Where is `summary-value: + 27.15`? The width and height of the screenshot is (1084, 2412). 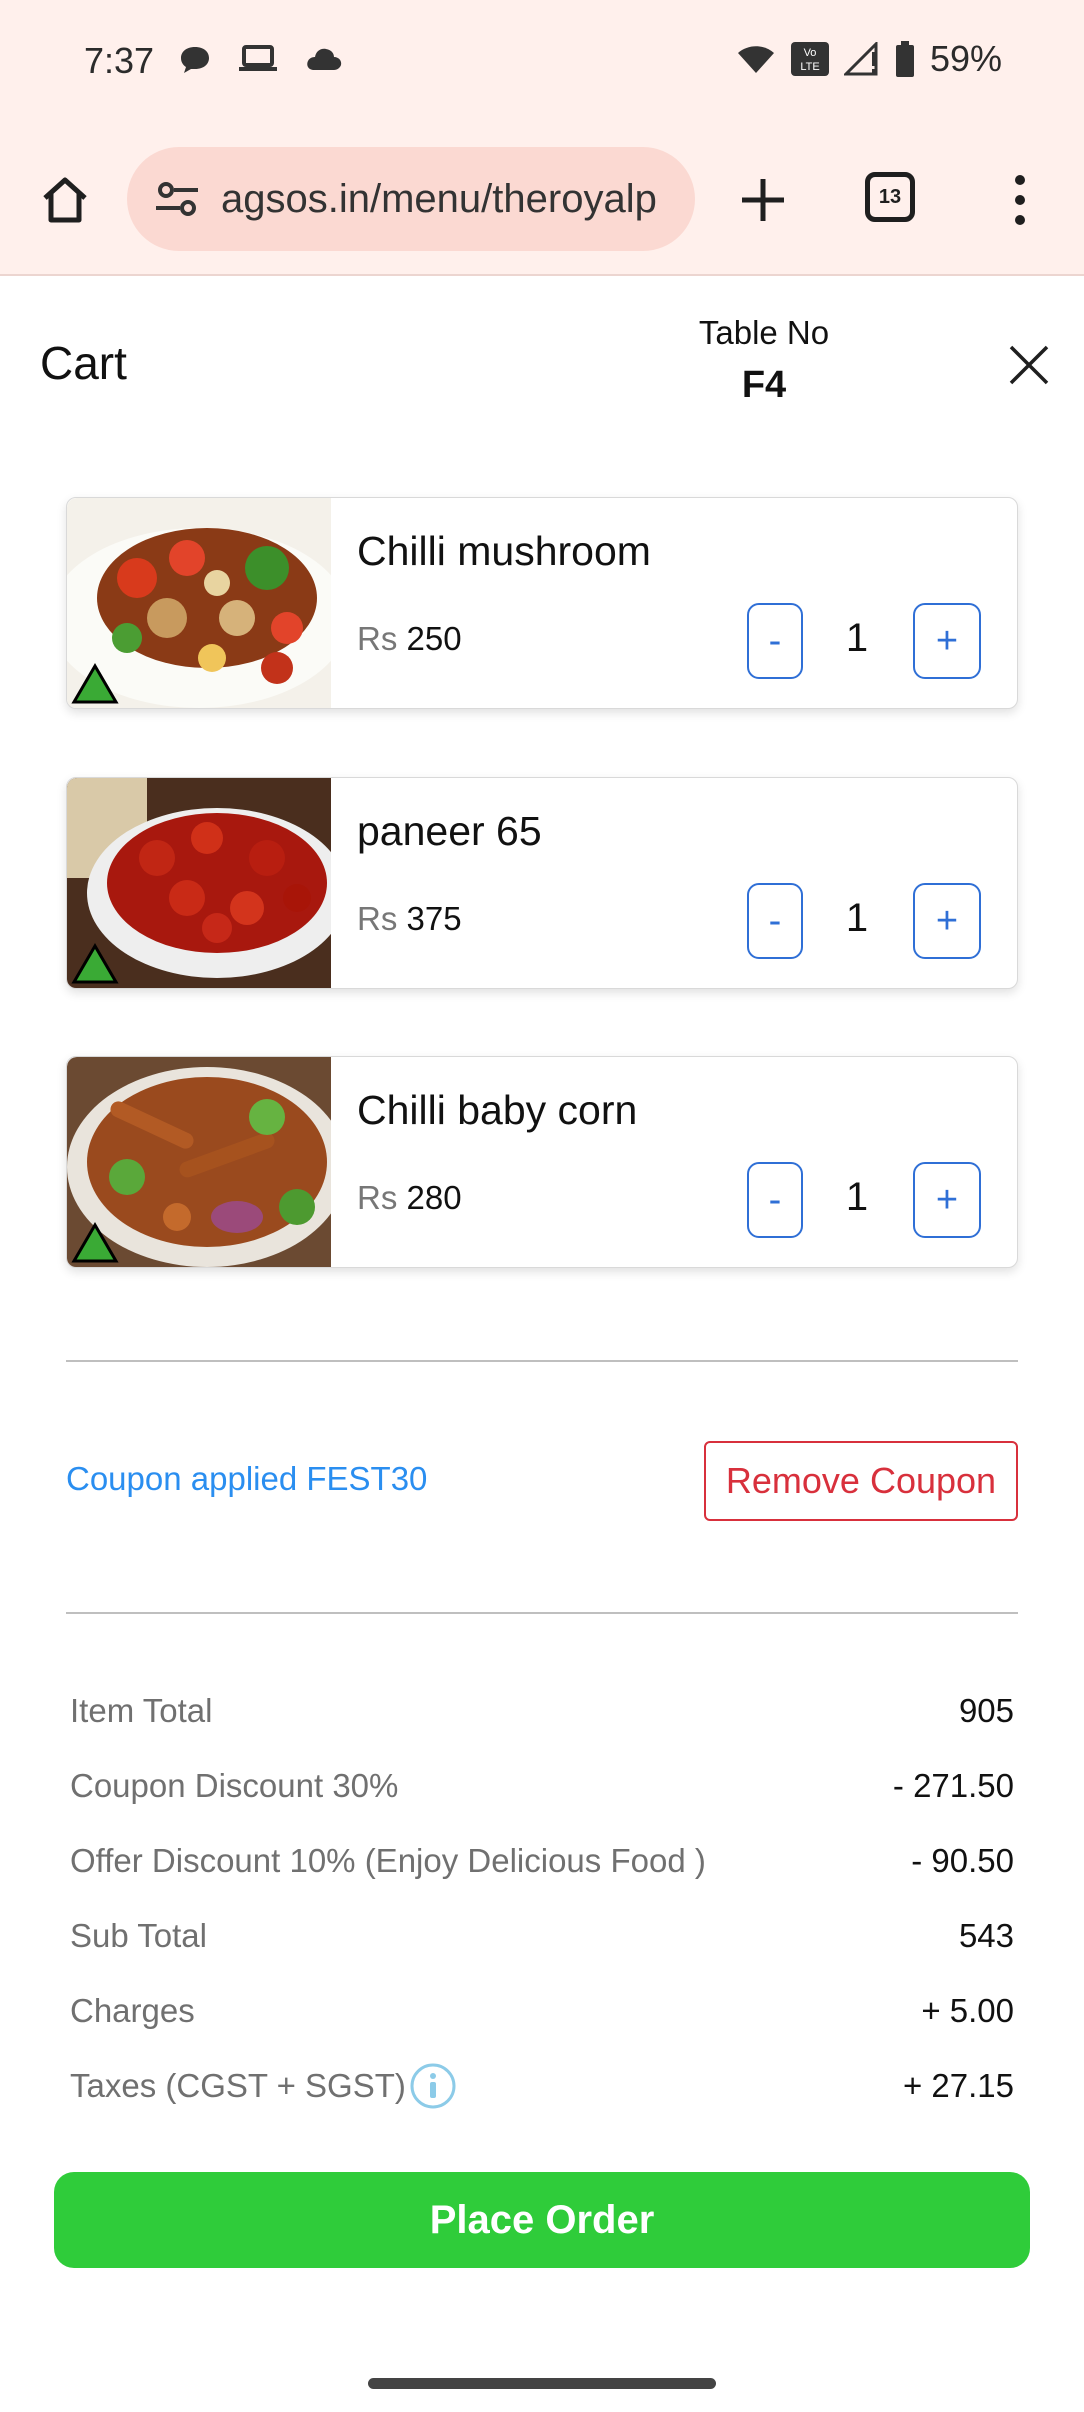 summary-value: + 27.15 is located at coordinates (958, 2085).